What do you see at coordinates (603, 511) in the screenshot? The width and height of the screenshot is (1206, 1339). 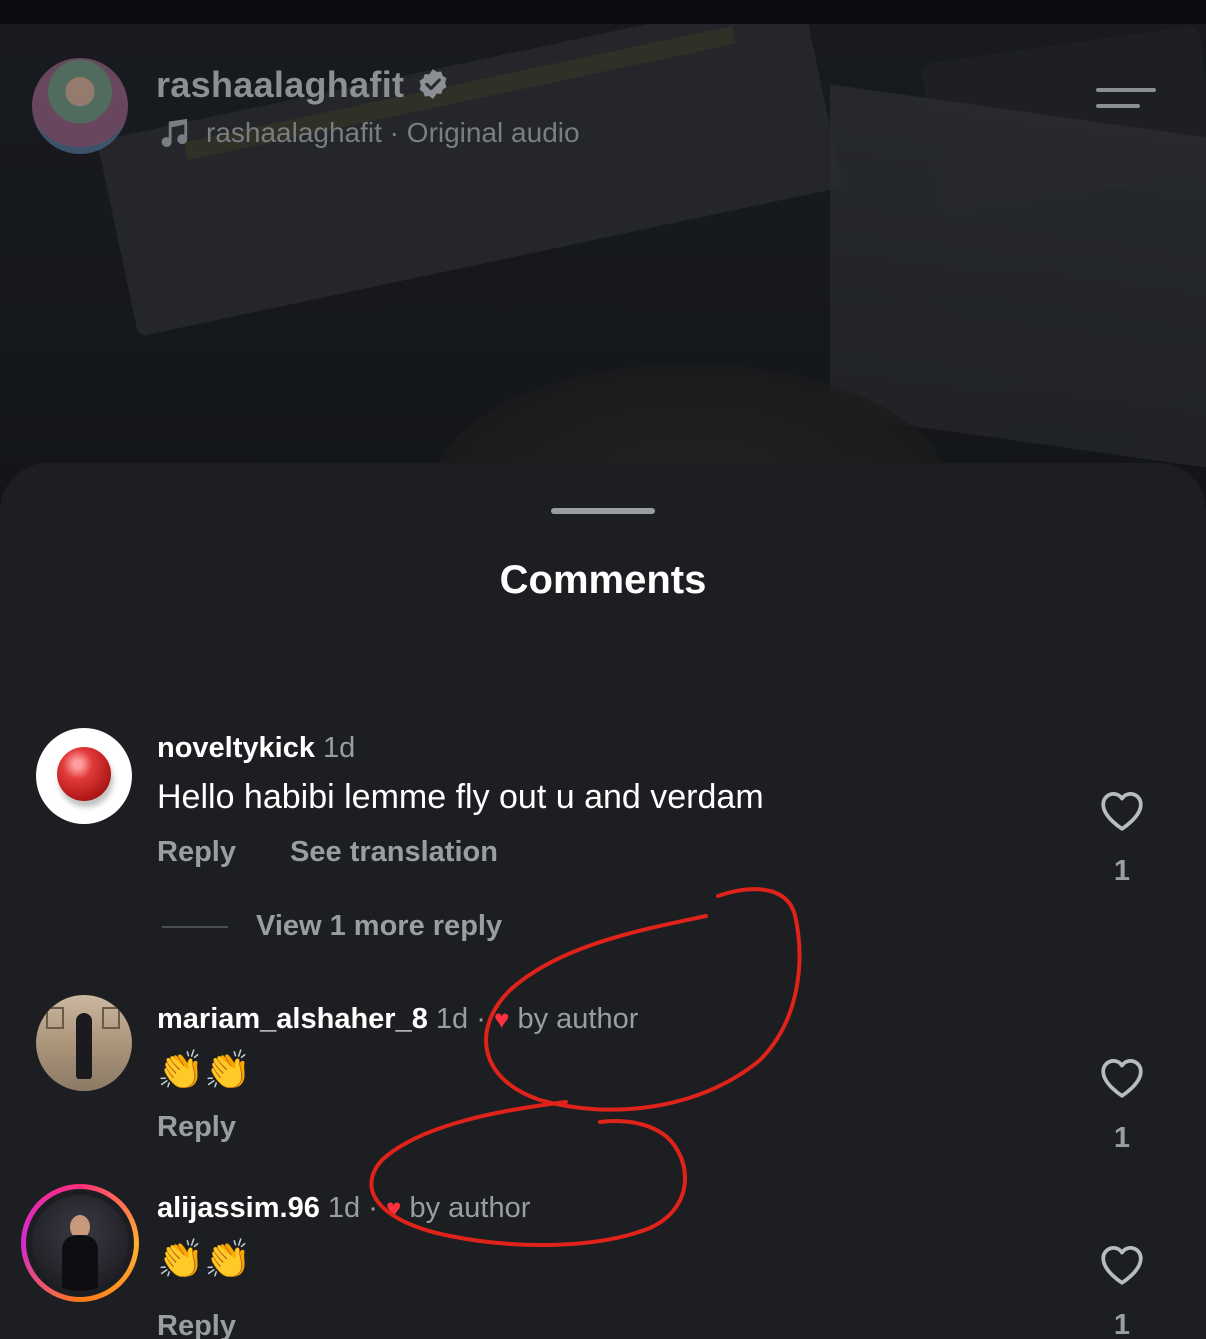 I see `sheet-drag-handle` at bounding box center [603, 511].